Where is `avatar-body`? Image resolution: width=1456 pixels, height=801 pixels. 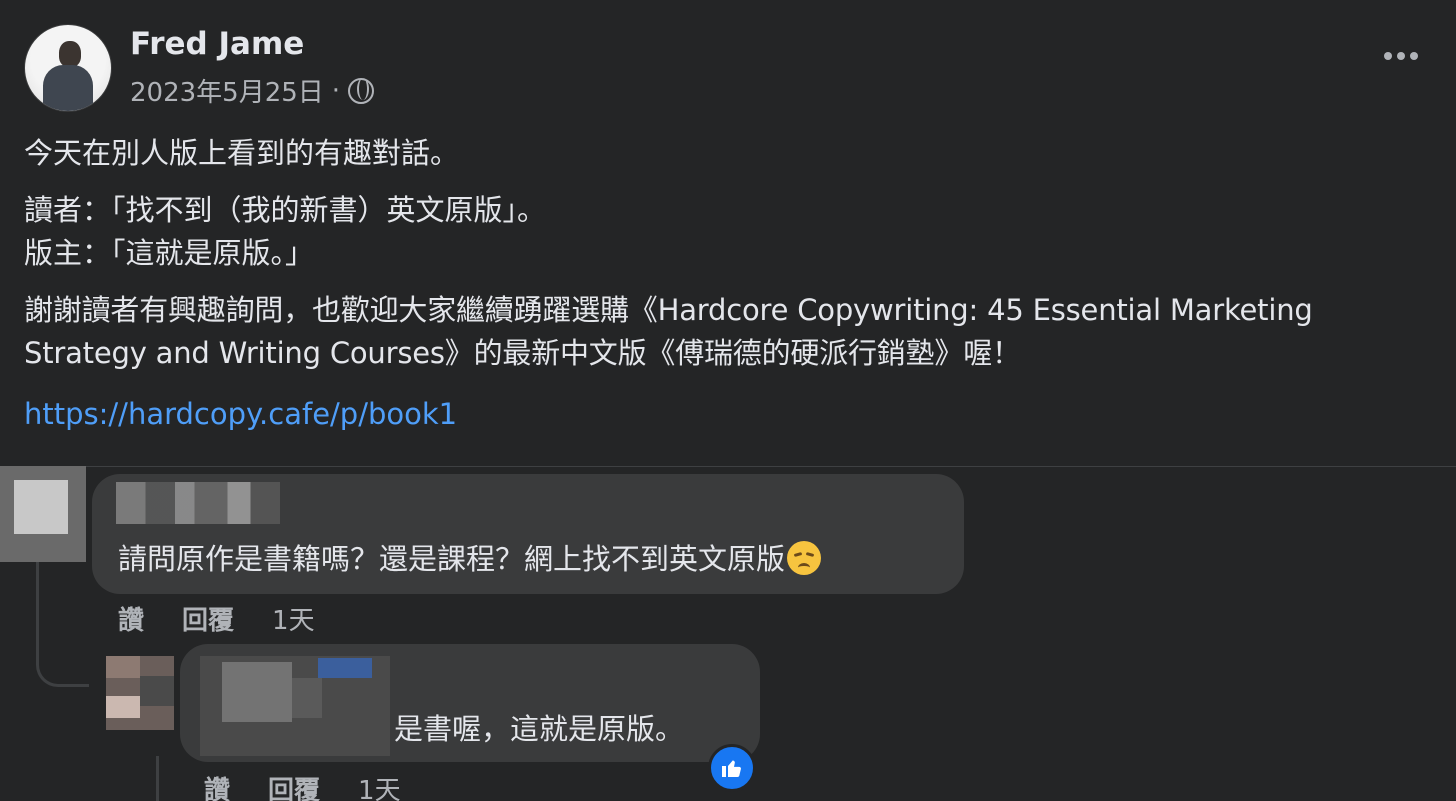
avatar-body is located at coordinates (68, 88).